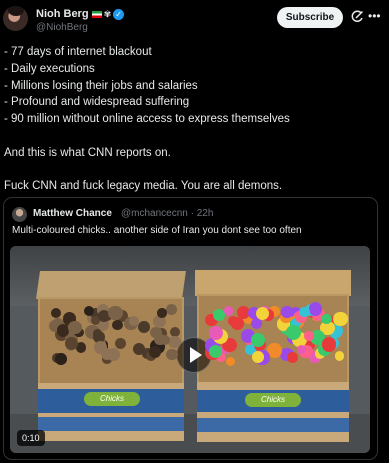  Describe the element at coordinates (62, 14) in the screenshot. I see `author-name: Nioh Berg` at that location.